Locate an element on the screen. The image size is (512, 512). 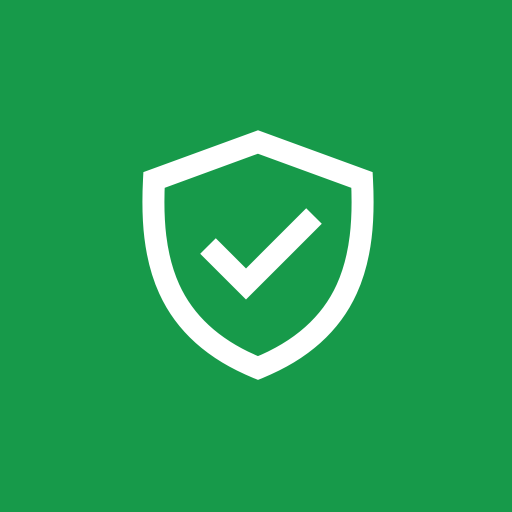
checkmark is located at coordinates (261, 254).